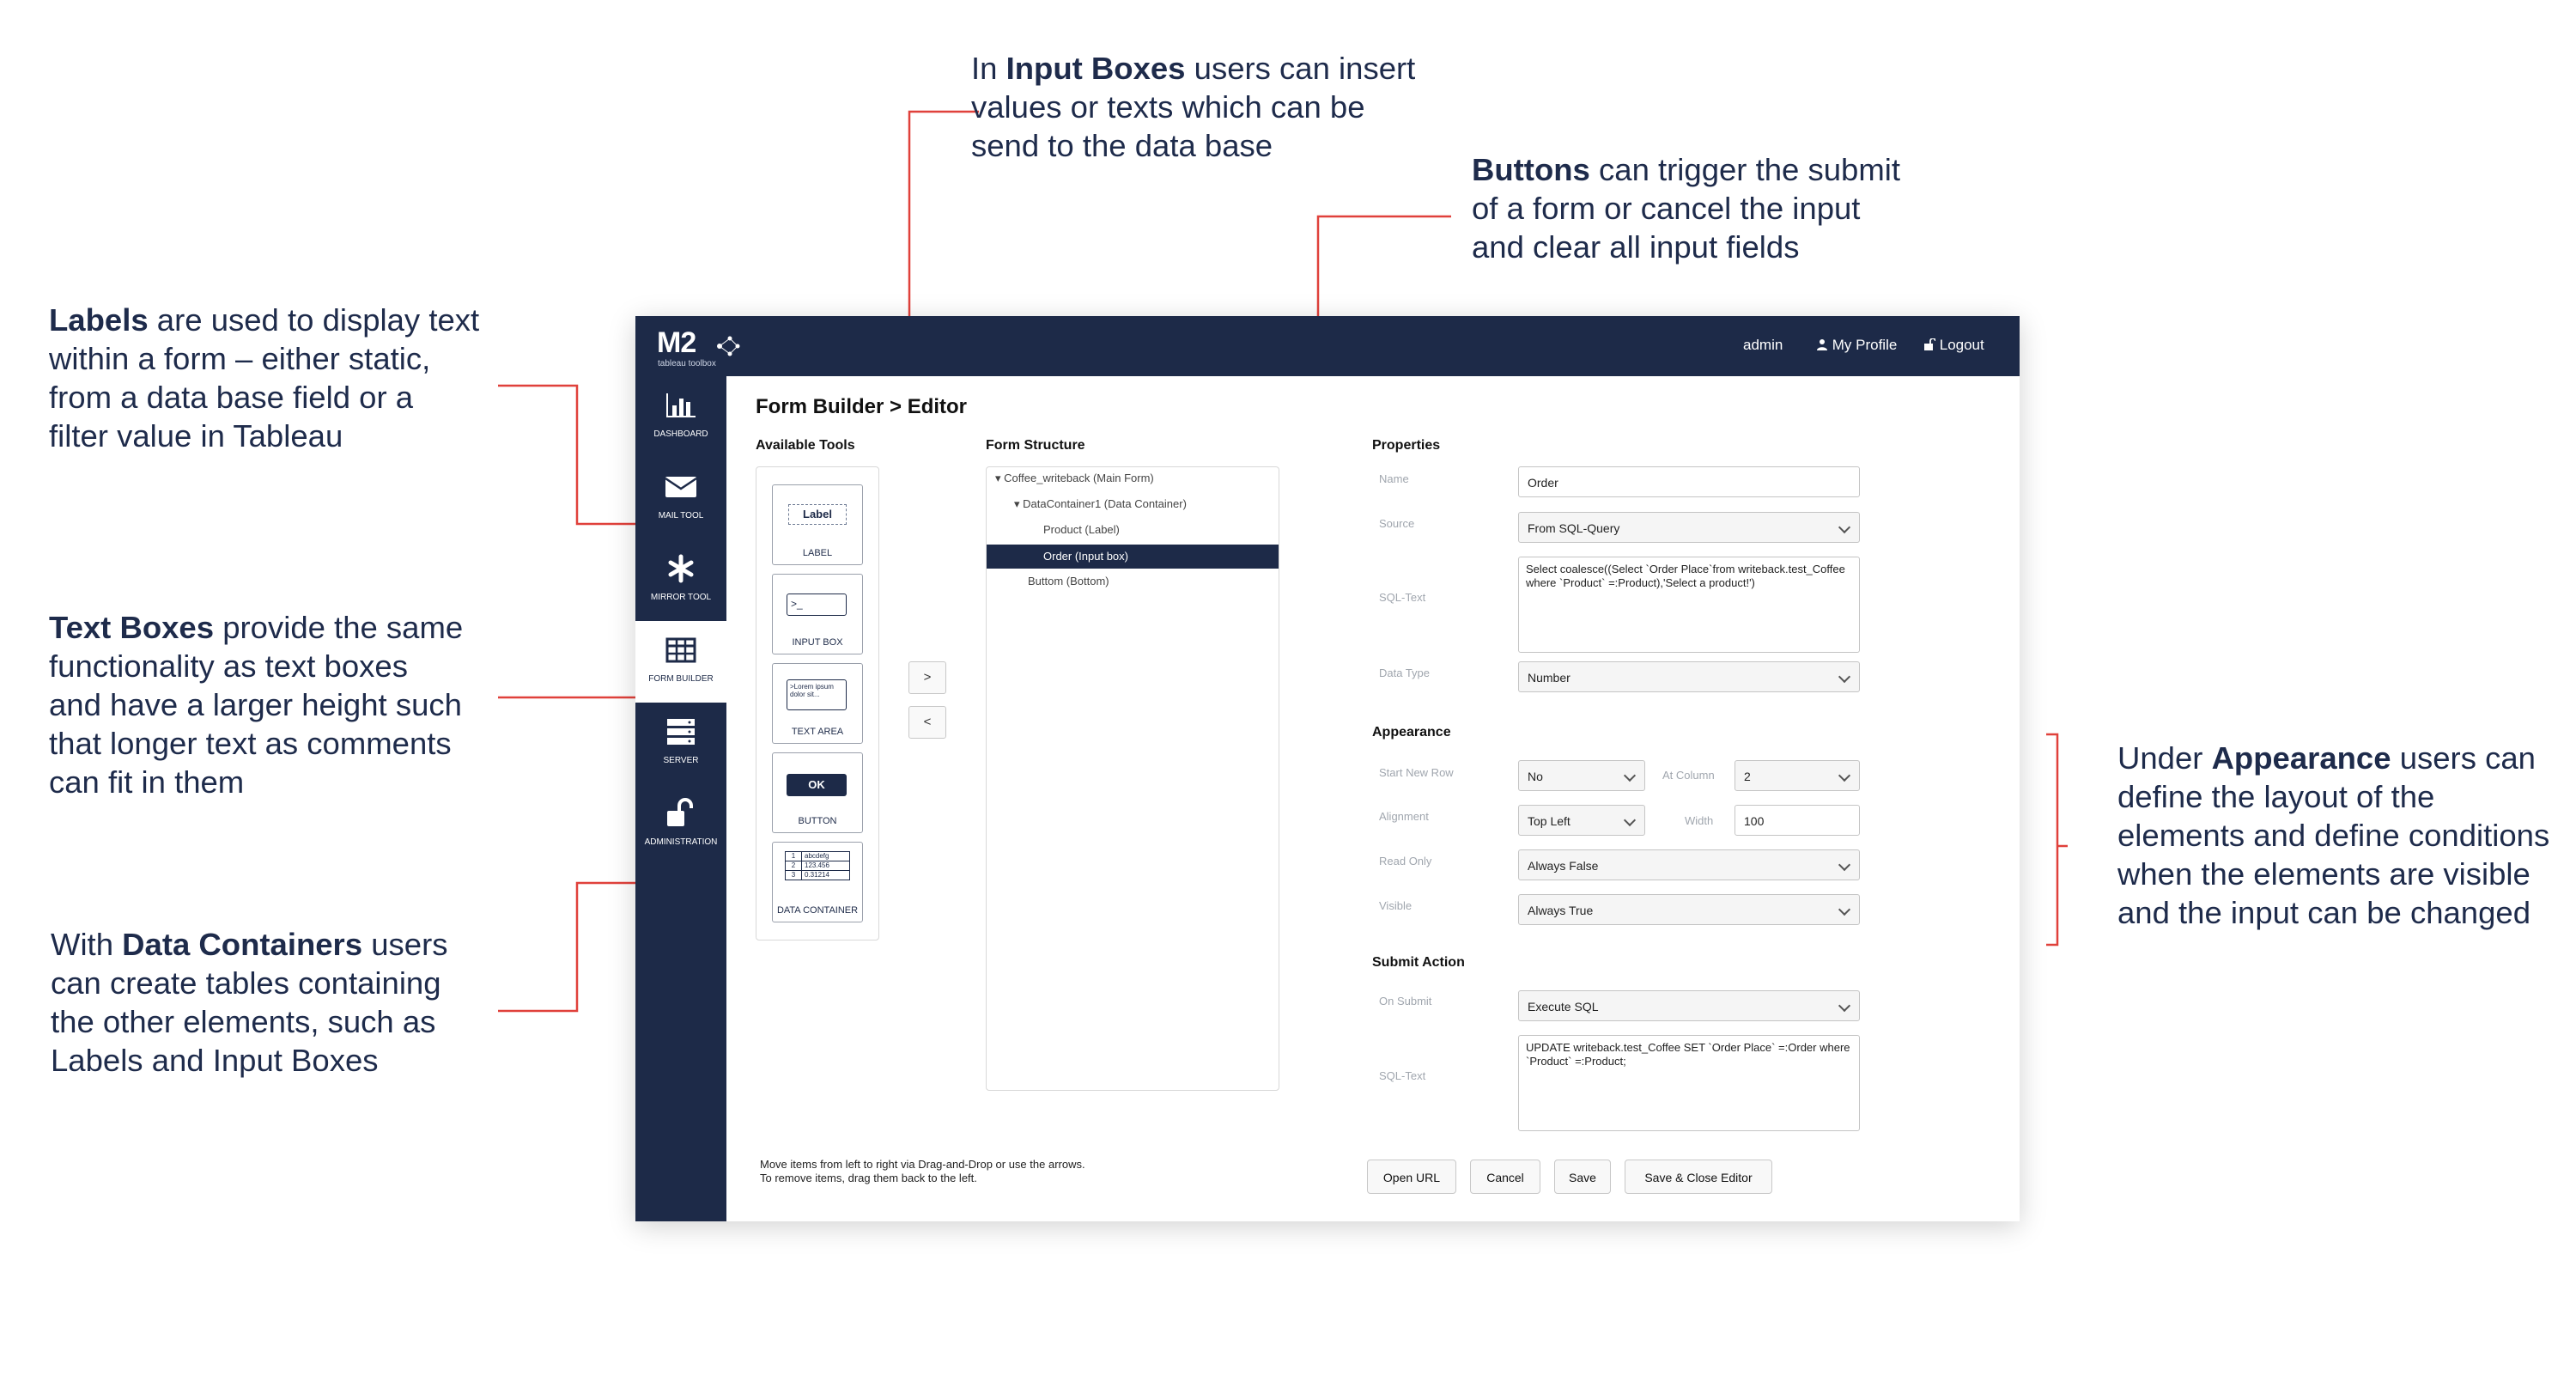 The width and height of the screenshot is (2576, 1394). Describe the element at coordinates (817, 514) in the screenshot. I see `label-preview: Label` at that location.